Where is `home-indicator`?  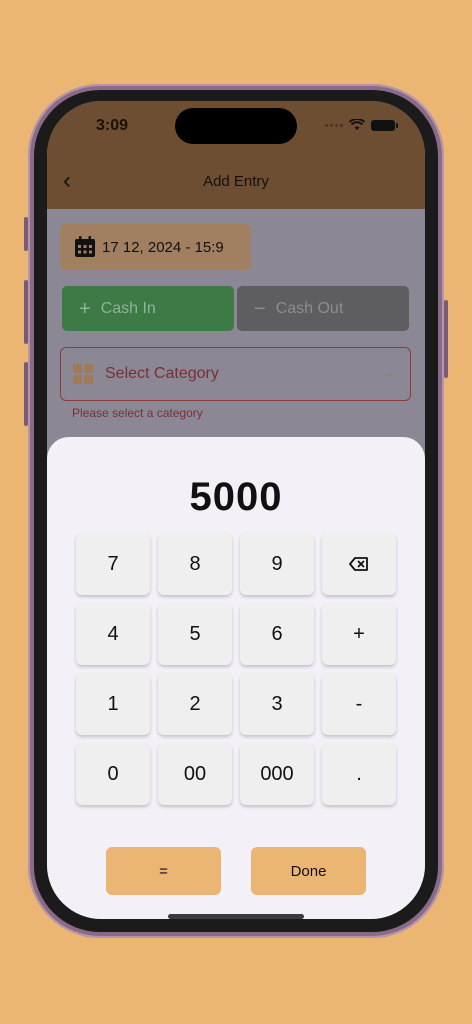
home-indicator is located at coordinates (236, 916).